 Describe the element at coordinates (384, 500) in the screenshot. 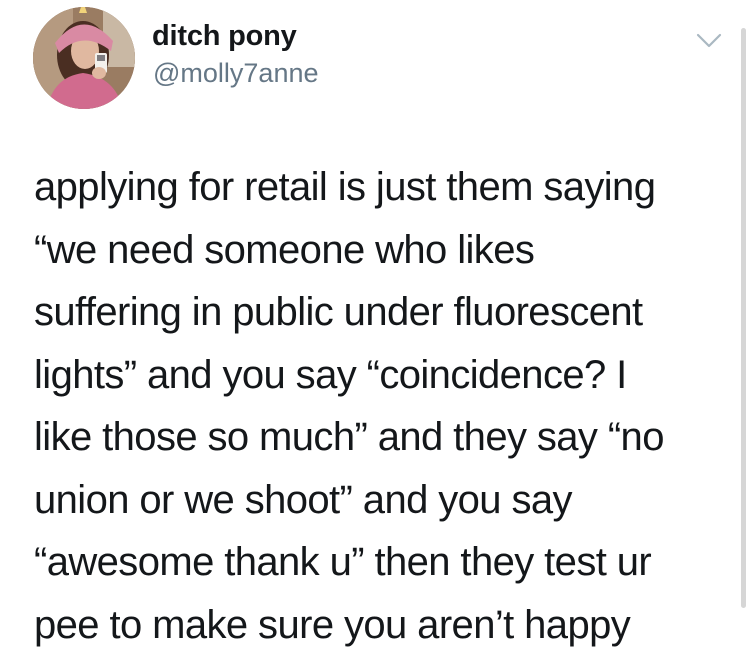

I see `tweet-text-line: union or we shoot” and you say` at that location.